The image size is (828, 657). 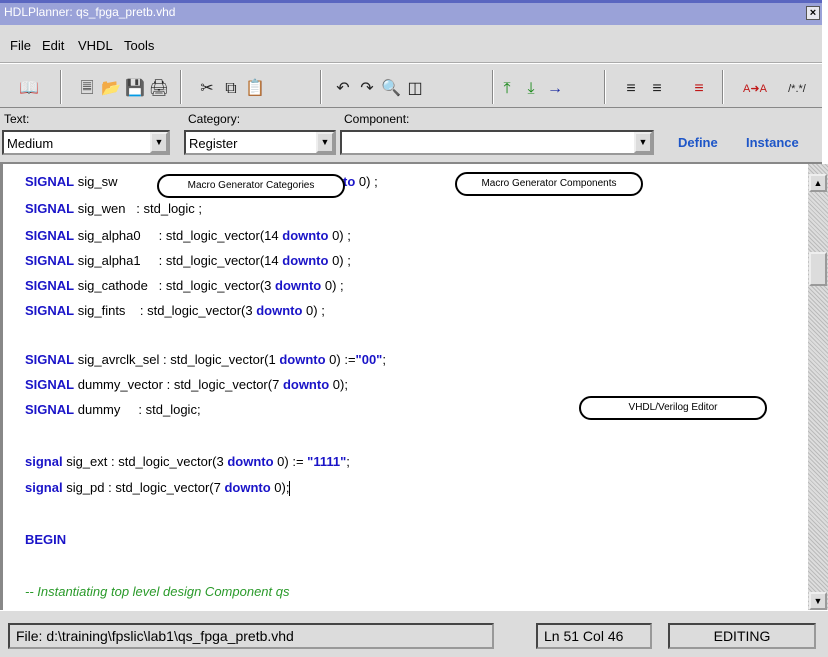 I want to click on paste-icon: 📋, so click(x=255, y=89).